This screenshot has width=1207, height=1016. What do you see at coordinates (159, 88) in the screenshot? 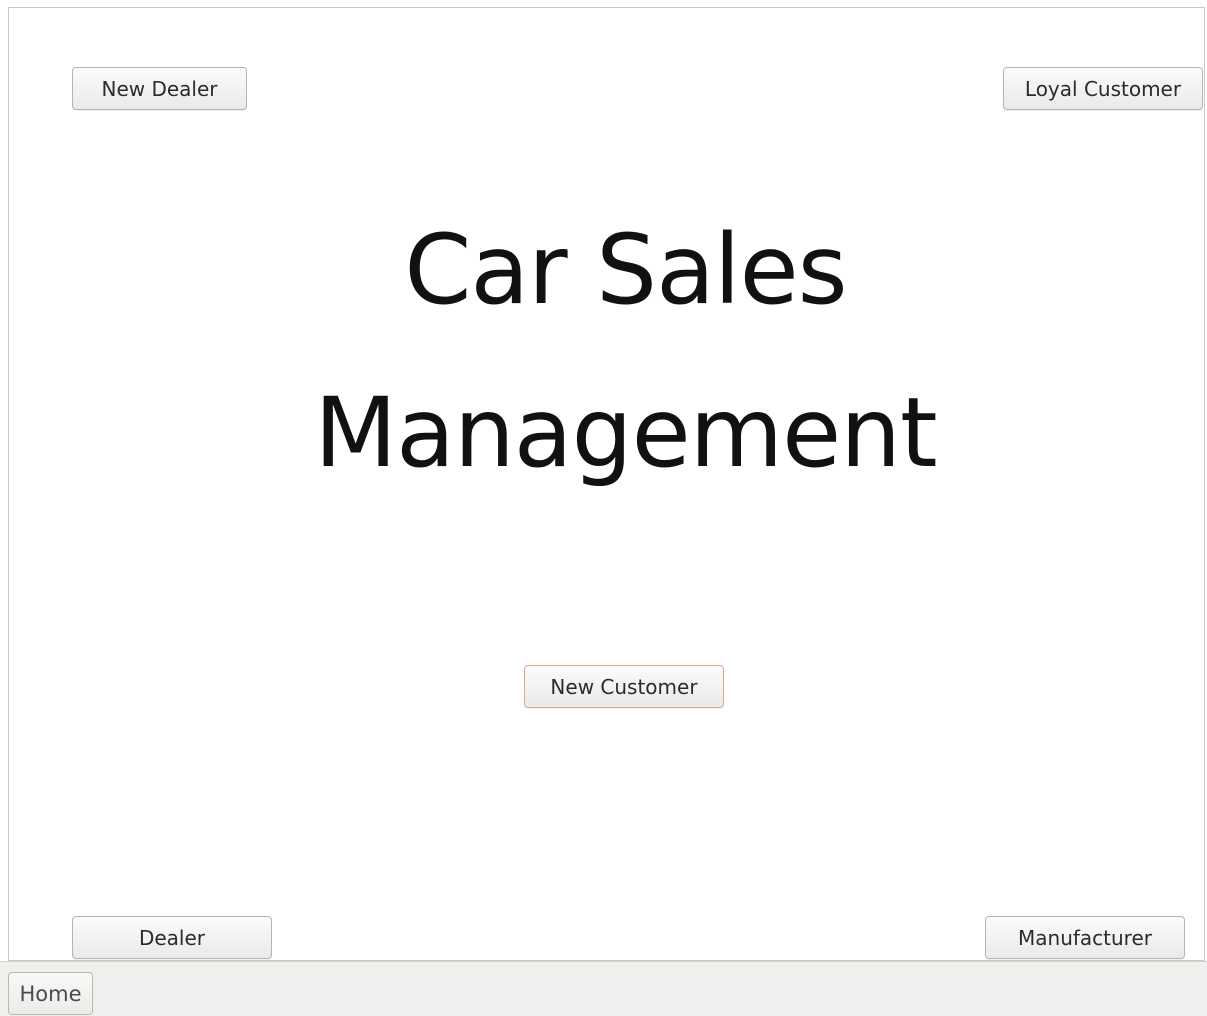
I see `new-dealer-button: New Dealer` at bounding box center [159, 88].